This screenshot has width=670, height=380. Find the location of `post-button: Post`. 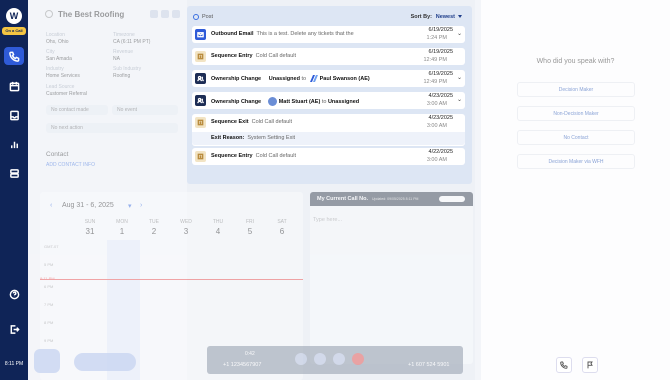

post-button: Post is located at coordinates (207, 17).